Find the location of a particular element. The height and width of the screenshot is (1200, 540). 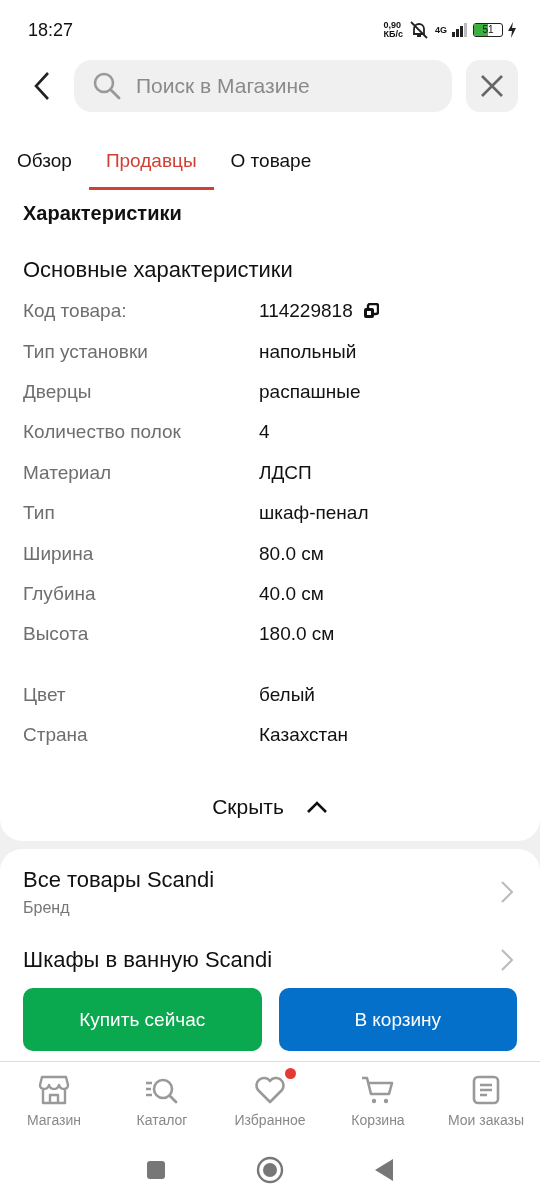

store-icon is located at coordinates (54, 1090).